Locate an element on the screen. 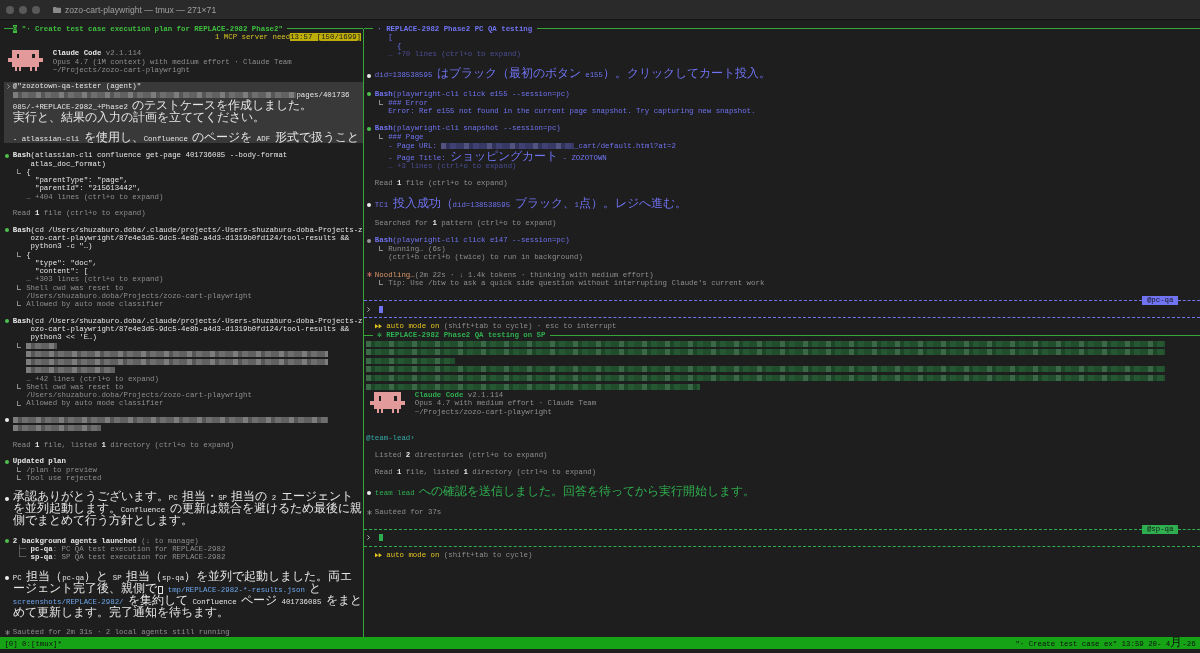 This screenshot has width=1200, height=653. zoom-button is located at coordinates (36, 9).